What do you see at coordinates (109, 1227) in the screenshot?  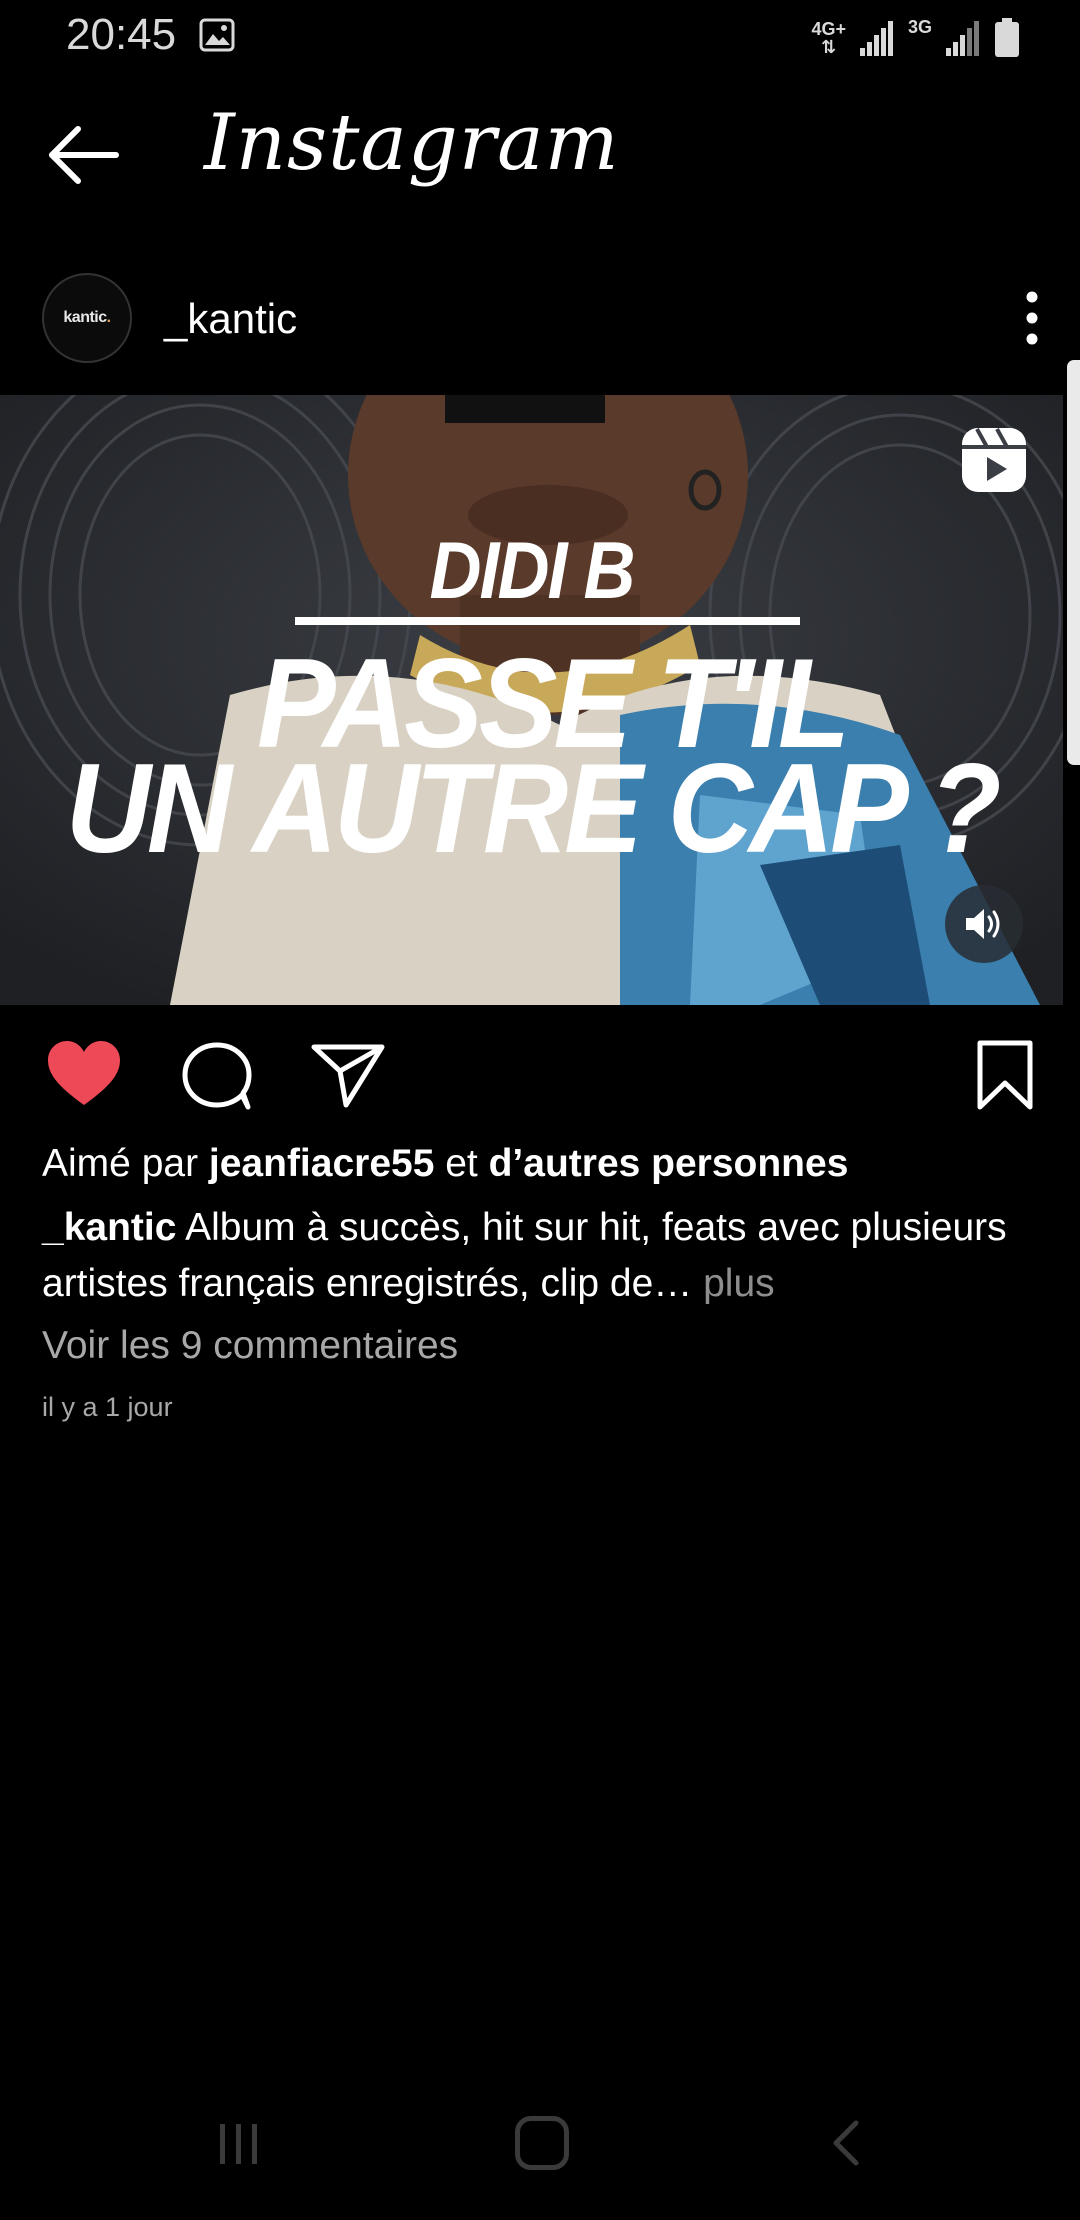 I see `caption-user: _kantic` at bounding box center [109, 1227].